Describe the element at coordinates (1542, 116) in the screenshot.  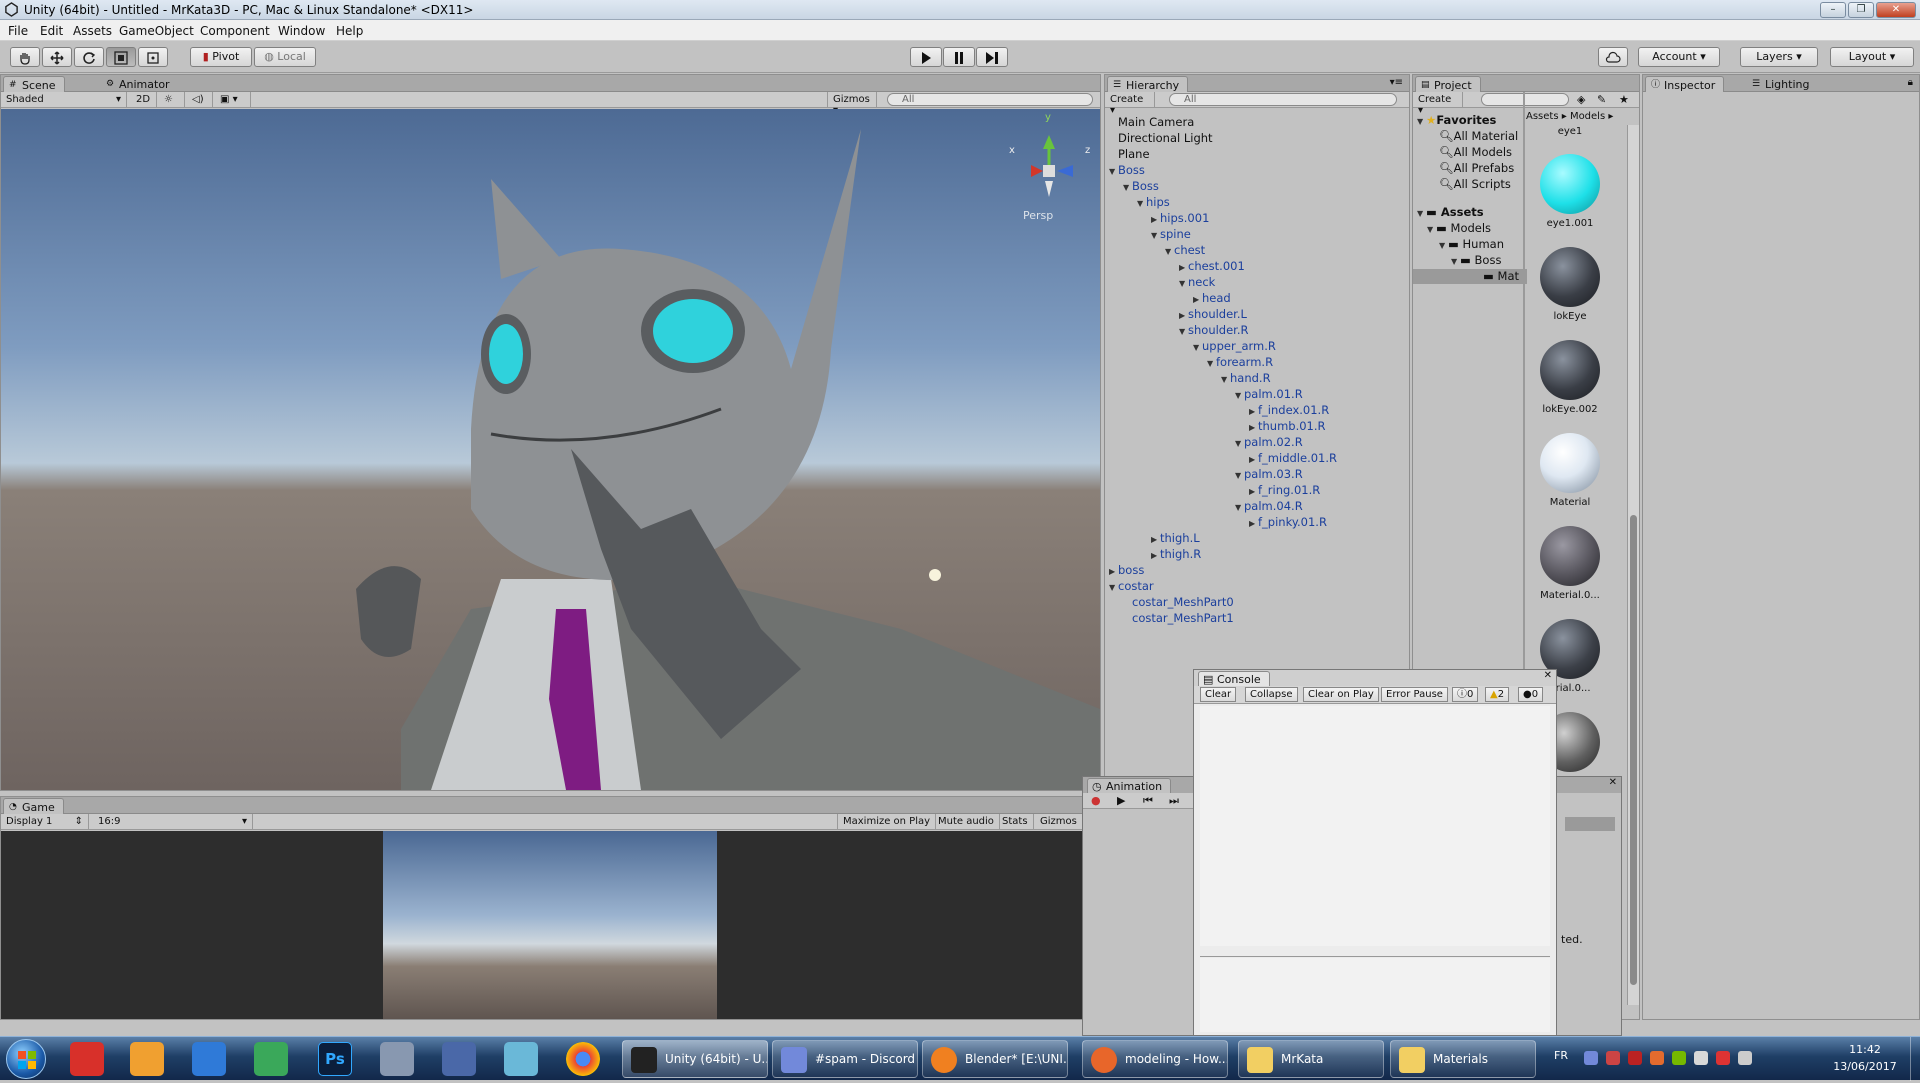
I see `breadcrumb-item: Assets` at that location.